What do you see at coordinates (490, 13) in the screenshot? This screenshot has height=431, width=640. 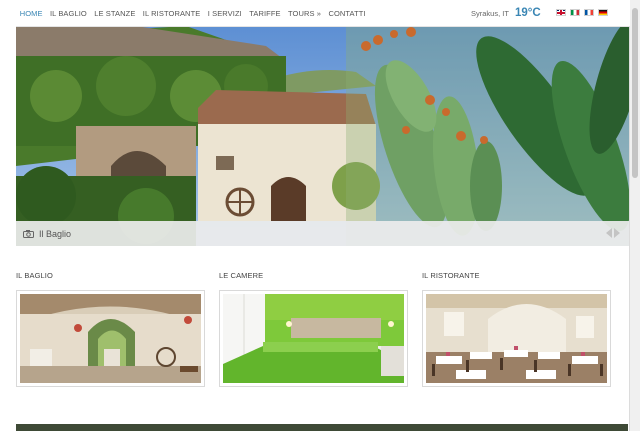 I see `weather-city: Syrakus, IT` at bounding box center [490, 13].